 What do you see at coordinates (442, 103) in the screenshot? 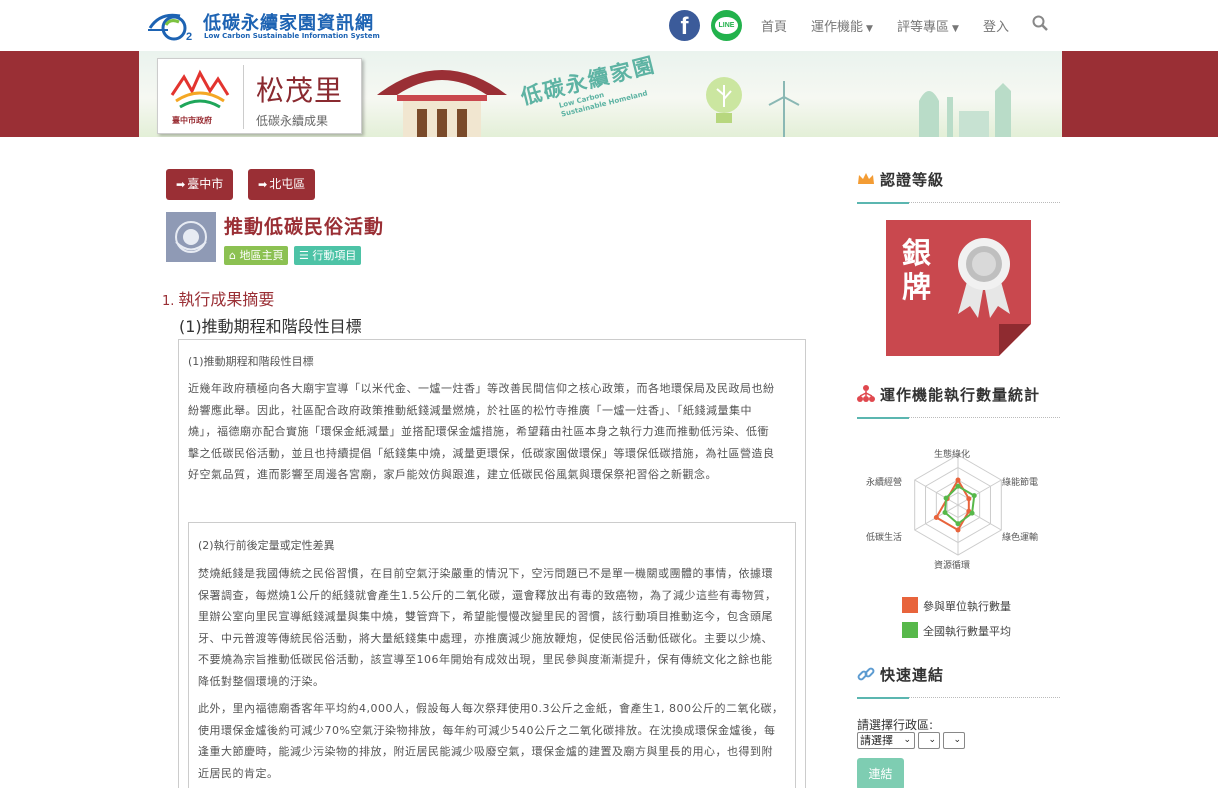
I see `temple-illustration` at bounding box center [442, 103].